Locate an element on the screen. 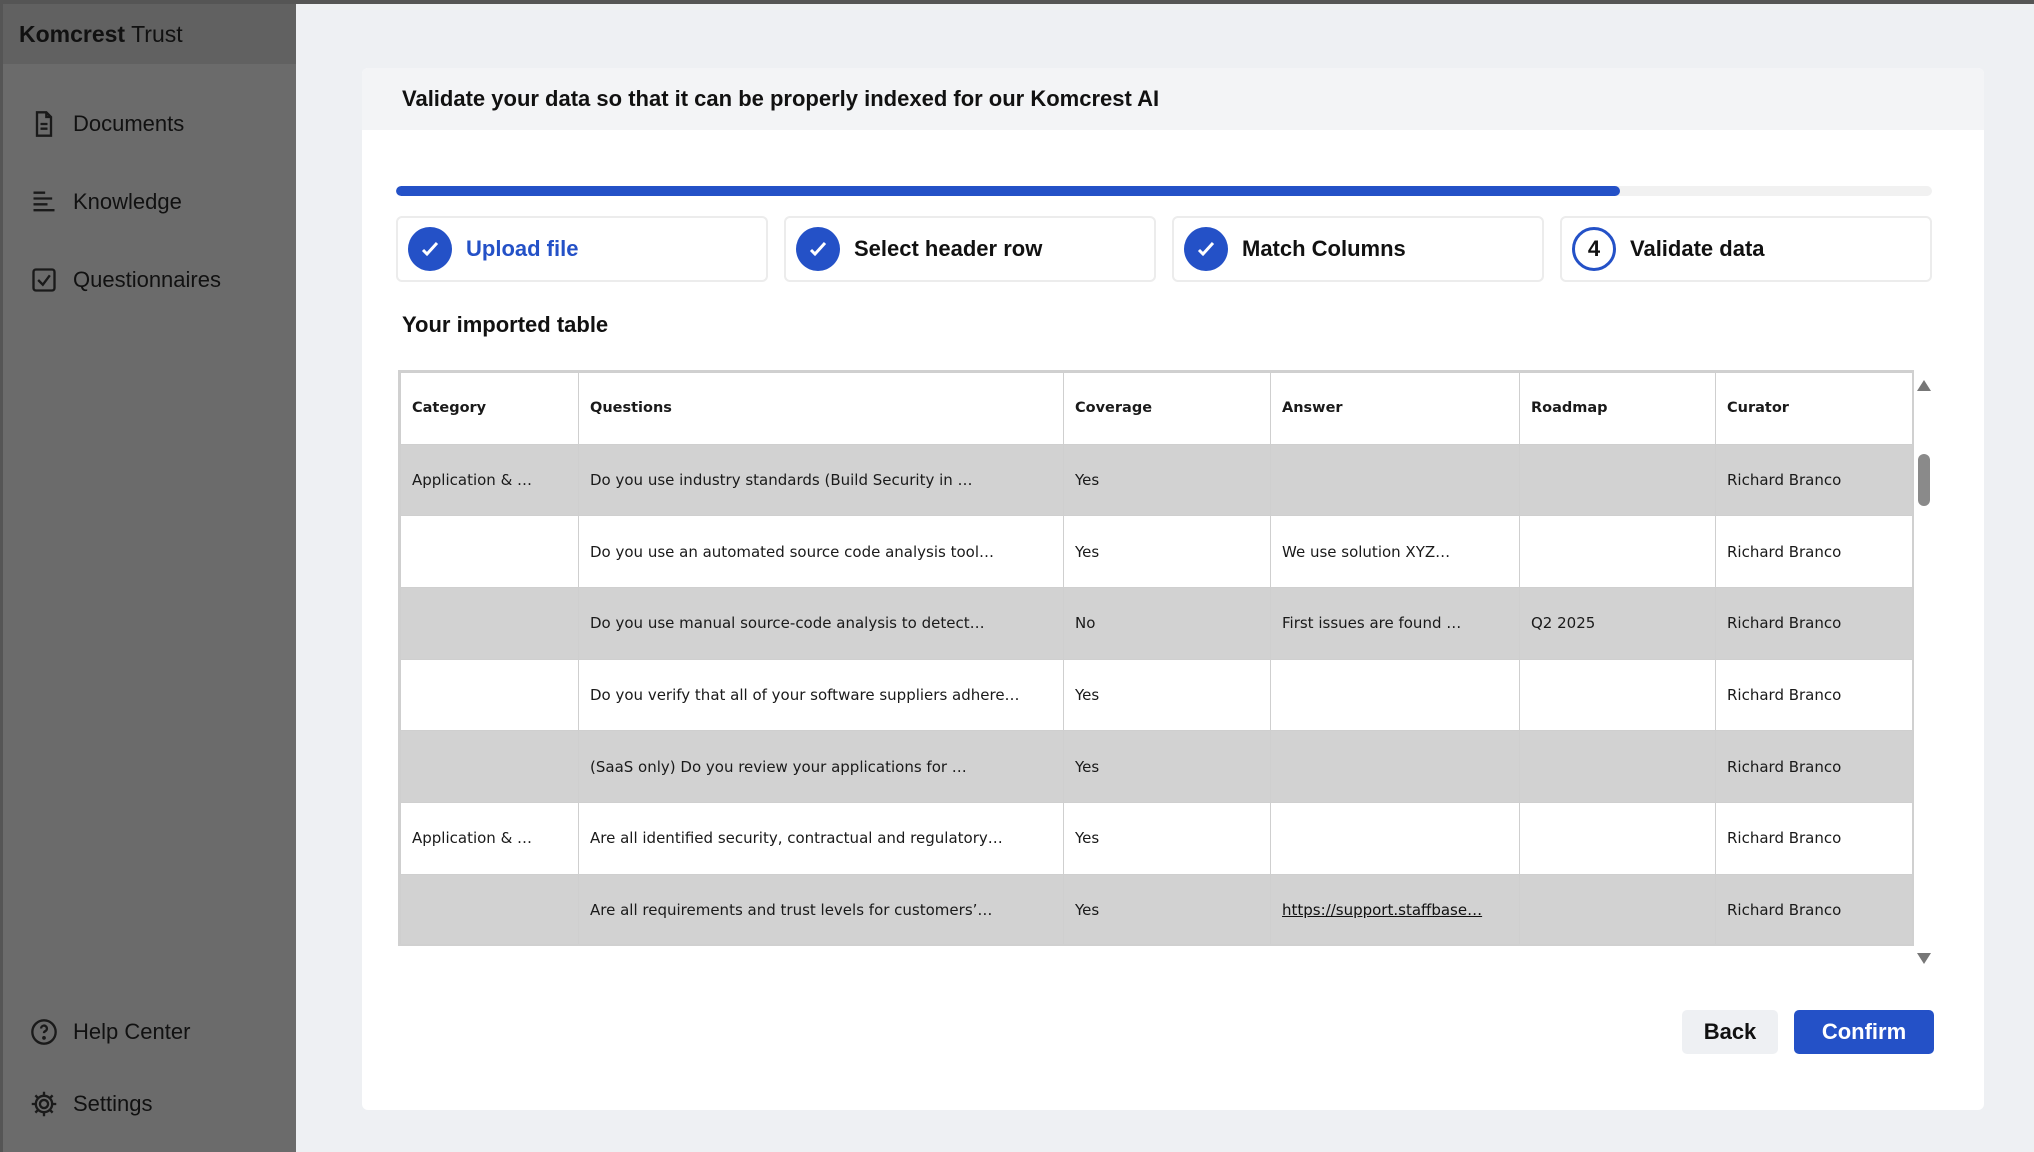  progress-bar is located at coordinates (1164, 191).